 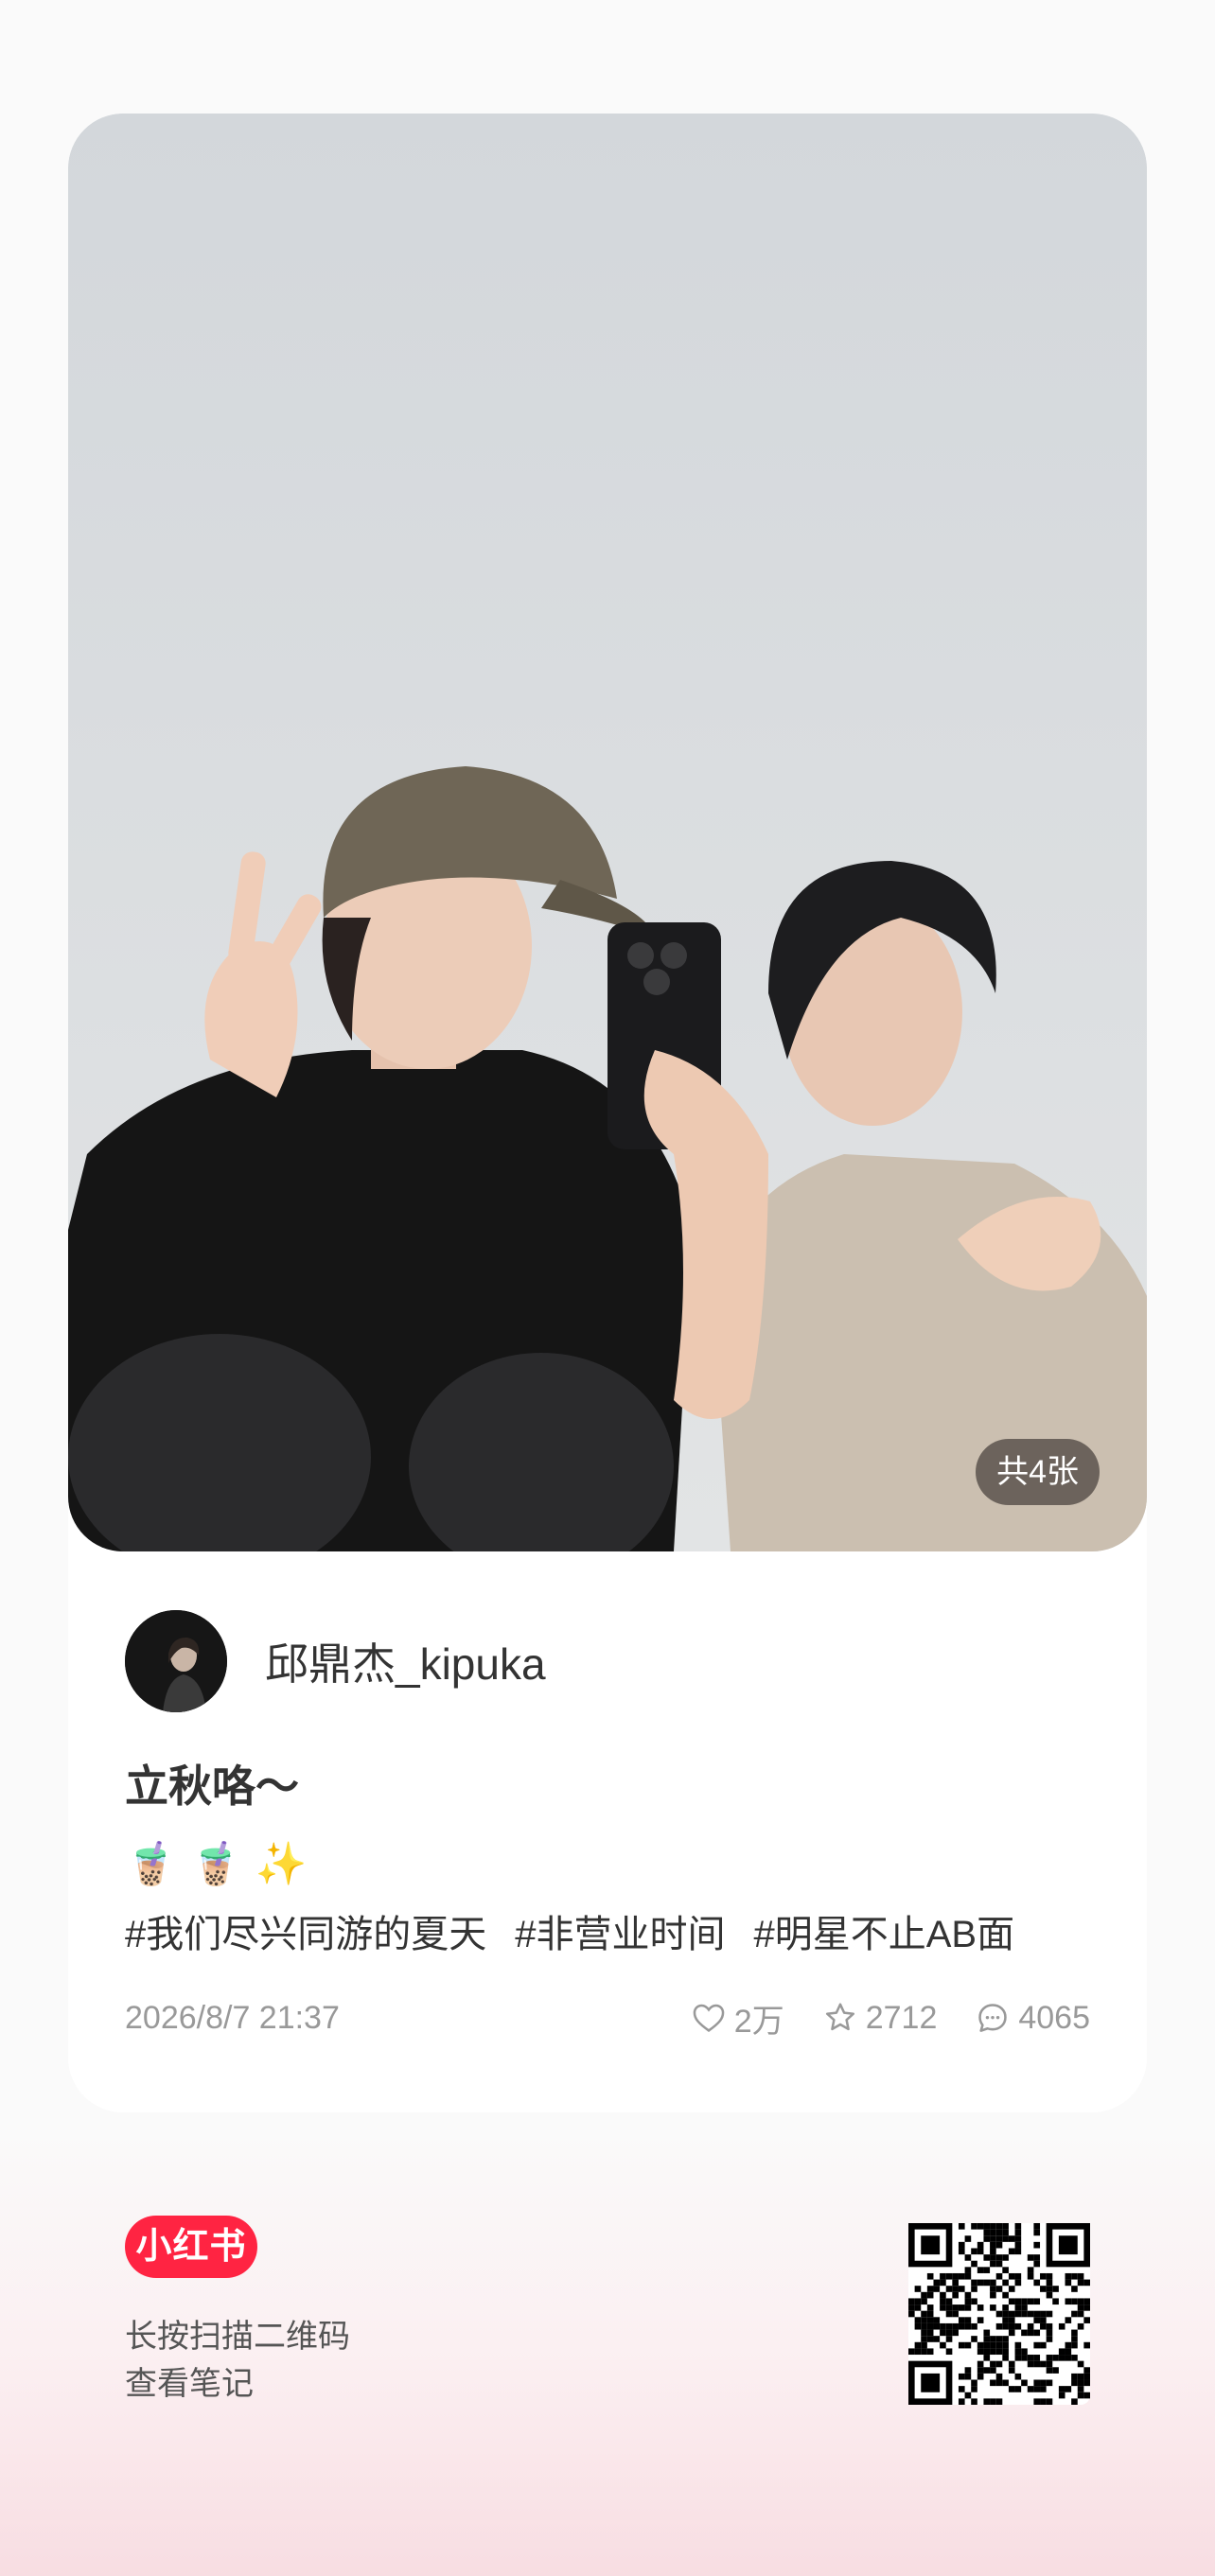 I want to click on comment-count: 4065, so click(x=1054, y=2017).